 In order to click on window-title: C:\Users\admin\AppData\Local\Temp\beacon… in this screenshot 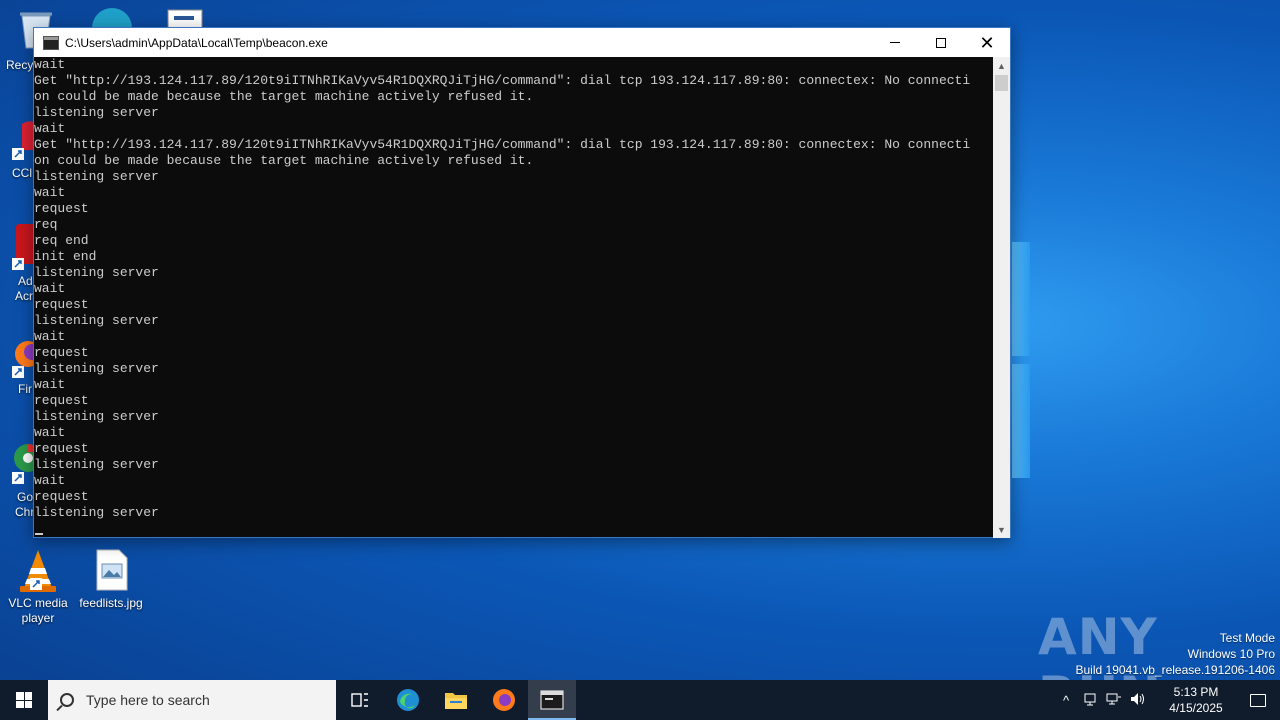, I will do `click(196, 42)`.